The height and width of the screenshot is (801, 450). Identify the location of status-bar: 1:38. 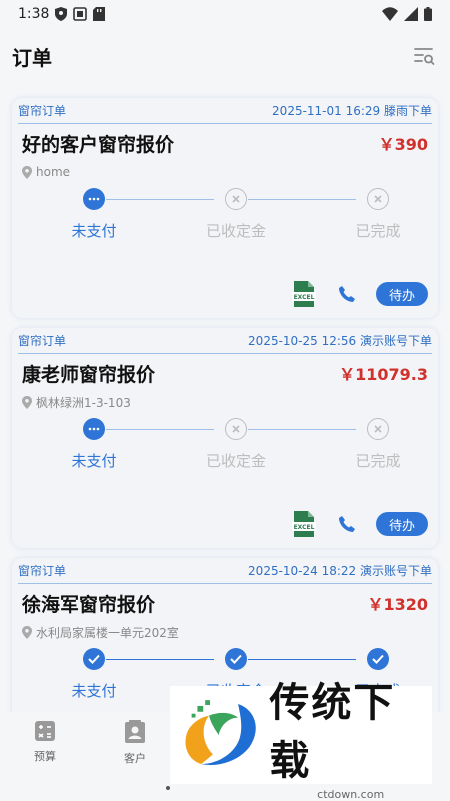
(225, 14).